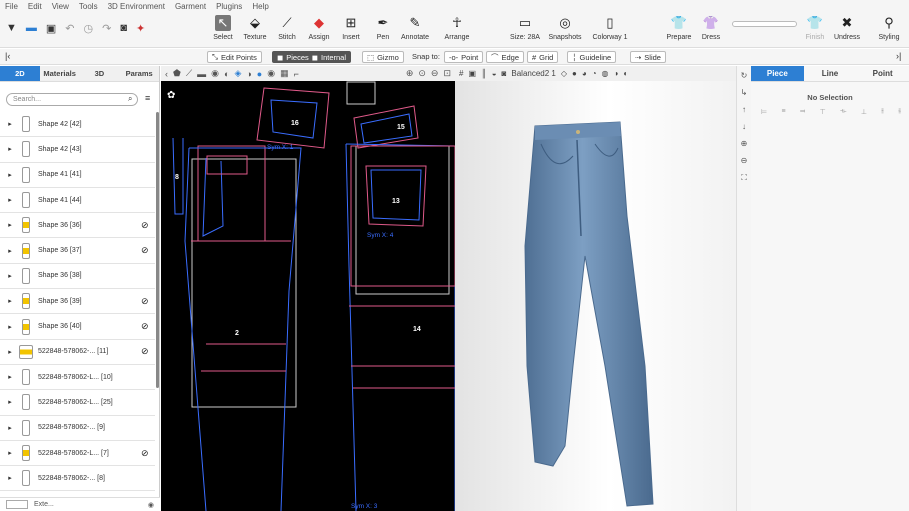 The width and height of the screenshot is (909, 511). What do you see at coordinates (312, 57) in the screenshot?
I see `pieces-internal-toggle: ◼ Pieces ◼ Internal` at bounding box center [312, 57].